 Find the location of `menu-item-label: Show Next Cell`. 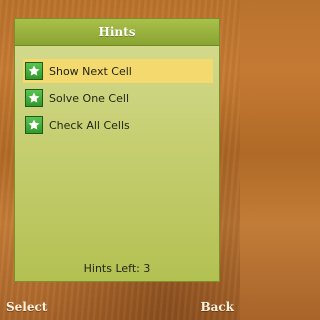

menu-item-label: Show Next Cell is located at coordinates (90, 71).